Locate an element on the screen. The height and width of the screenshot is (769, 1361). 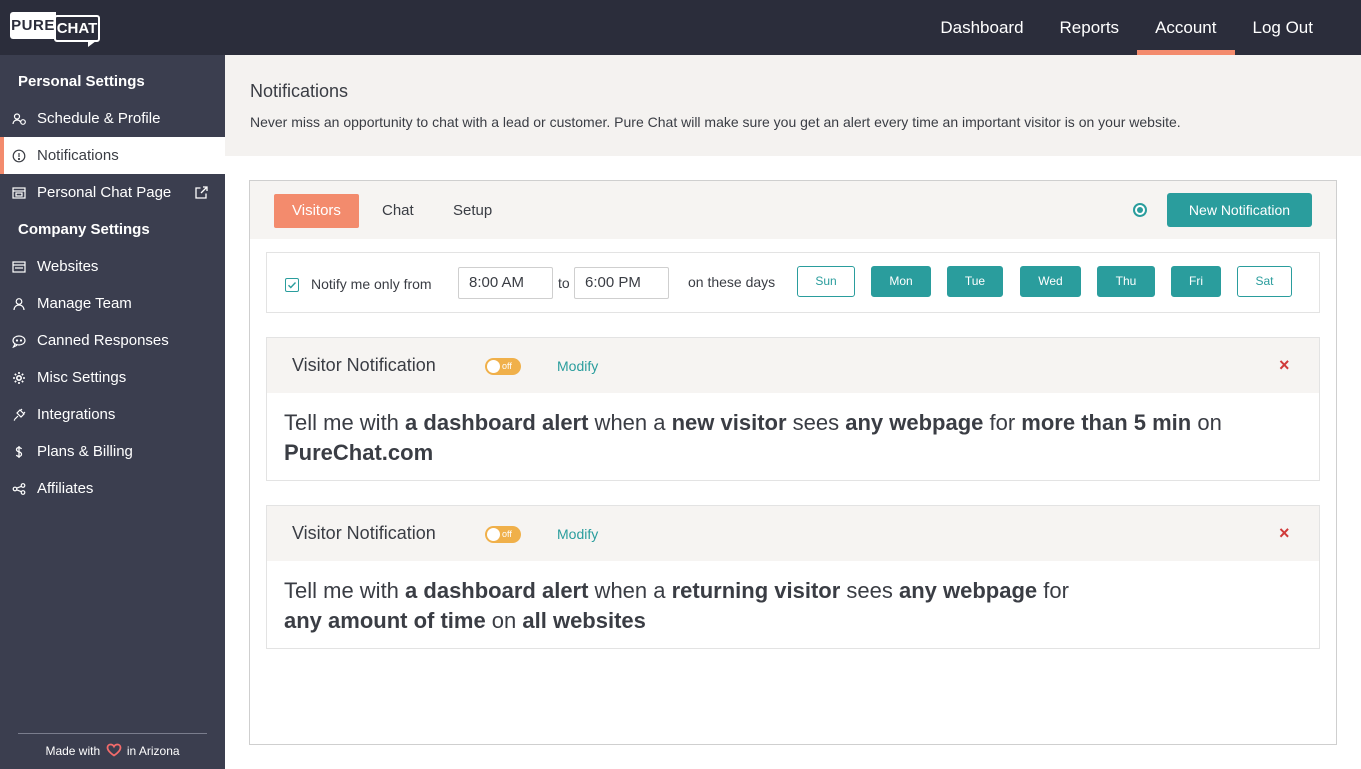
notify-only-label: Notify me only from is located at coordinates (371, 284).